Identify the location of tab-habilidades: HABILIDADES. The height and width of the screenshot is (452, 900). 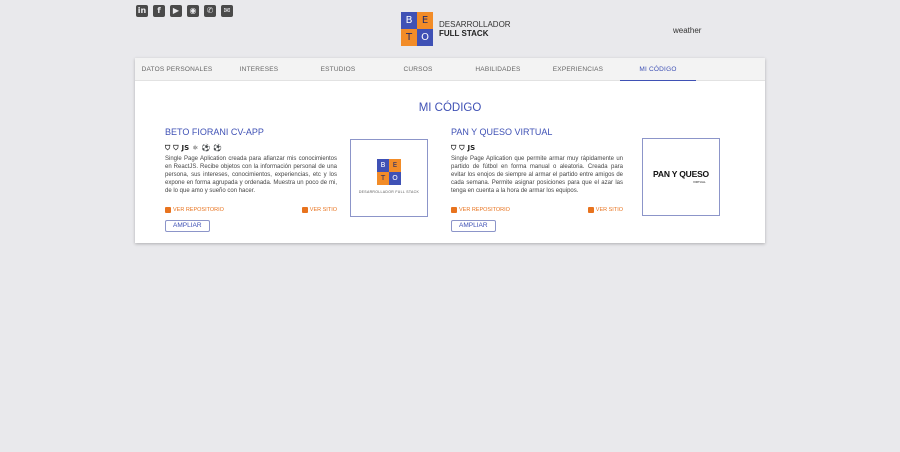
(498, 69).